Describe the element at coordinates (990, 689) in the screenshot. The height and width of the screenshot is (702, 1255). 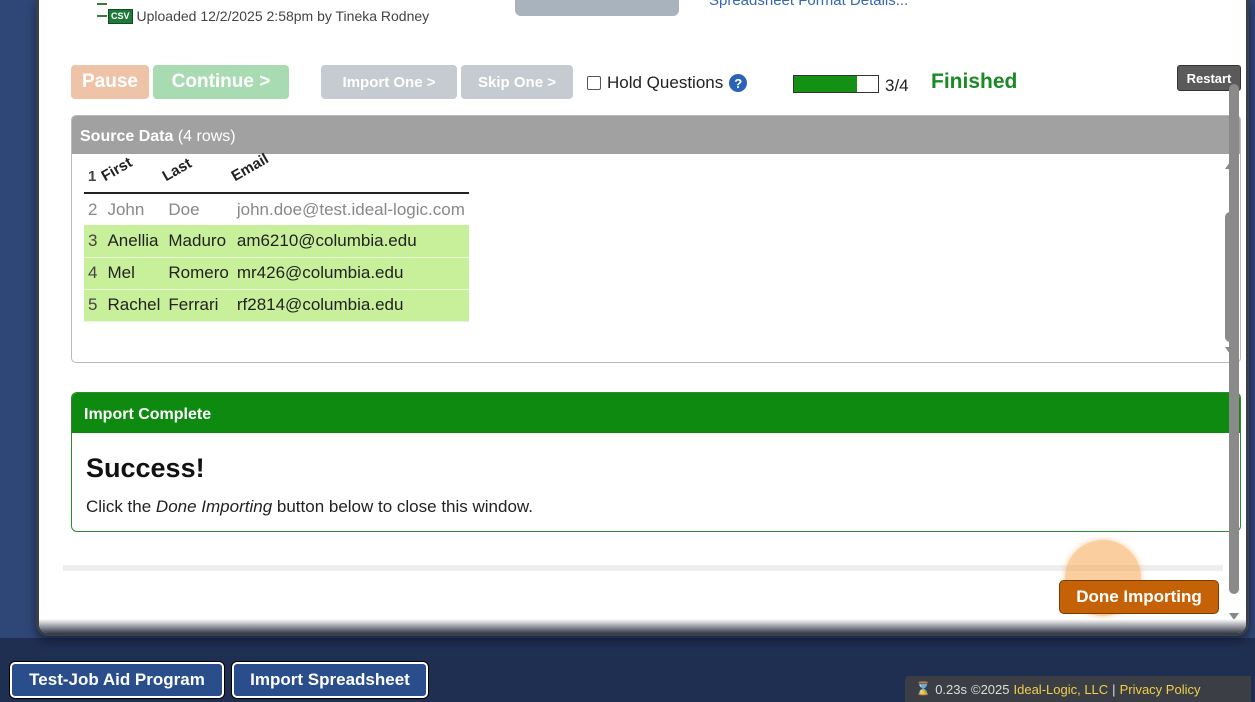
I see `copyright: ©2025` at that location.